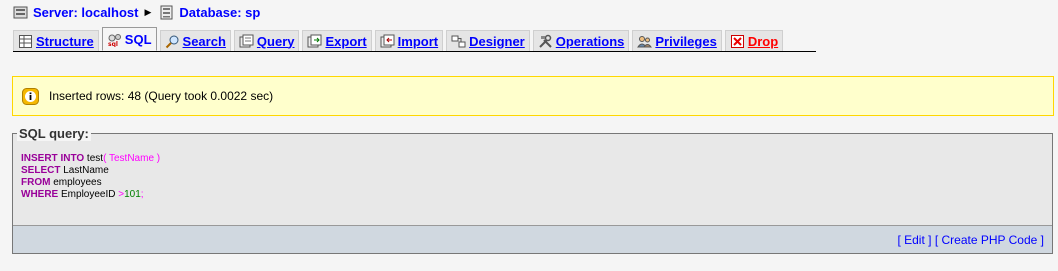 This screenshot has width=1058, height=271. Describe the element at coordinates (387, 41) in the screenshot. I see `import-icon` at that location.